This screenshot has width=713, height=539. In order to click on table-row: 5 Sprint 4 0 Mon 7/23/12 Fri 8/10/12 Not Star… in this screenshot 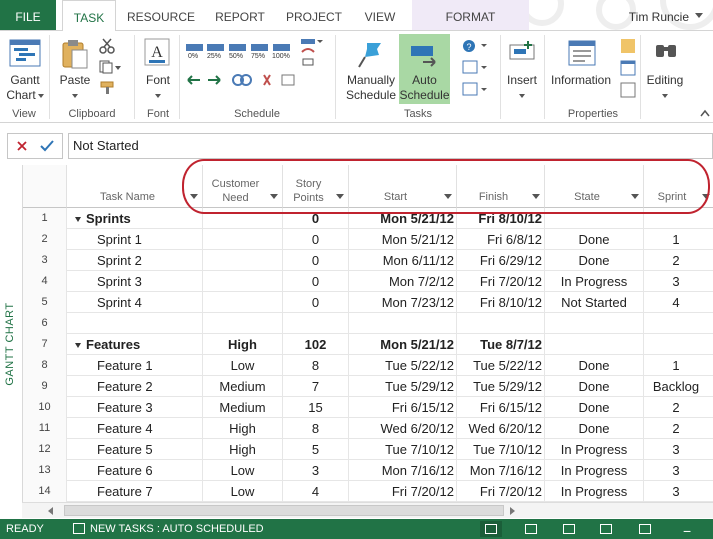, I will do `click(368, 302)`.